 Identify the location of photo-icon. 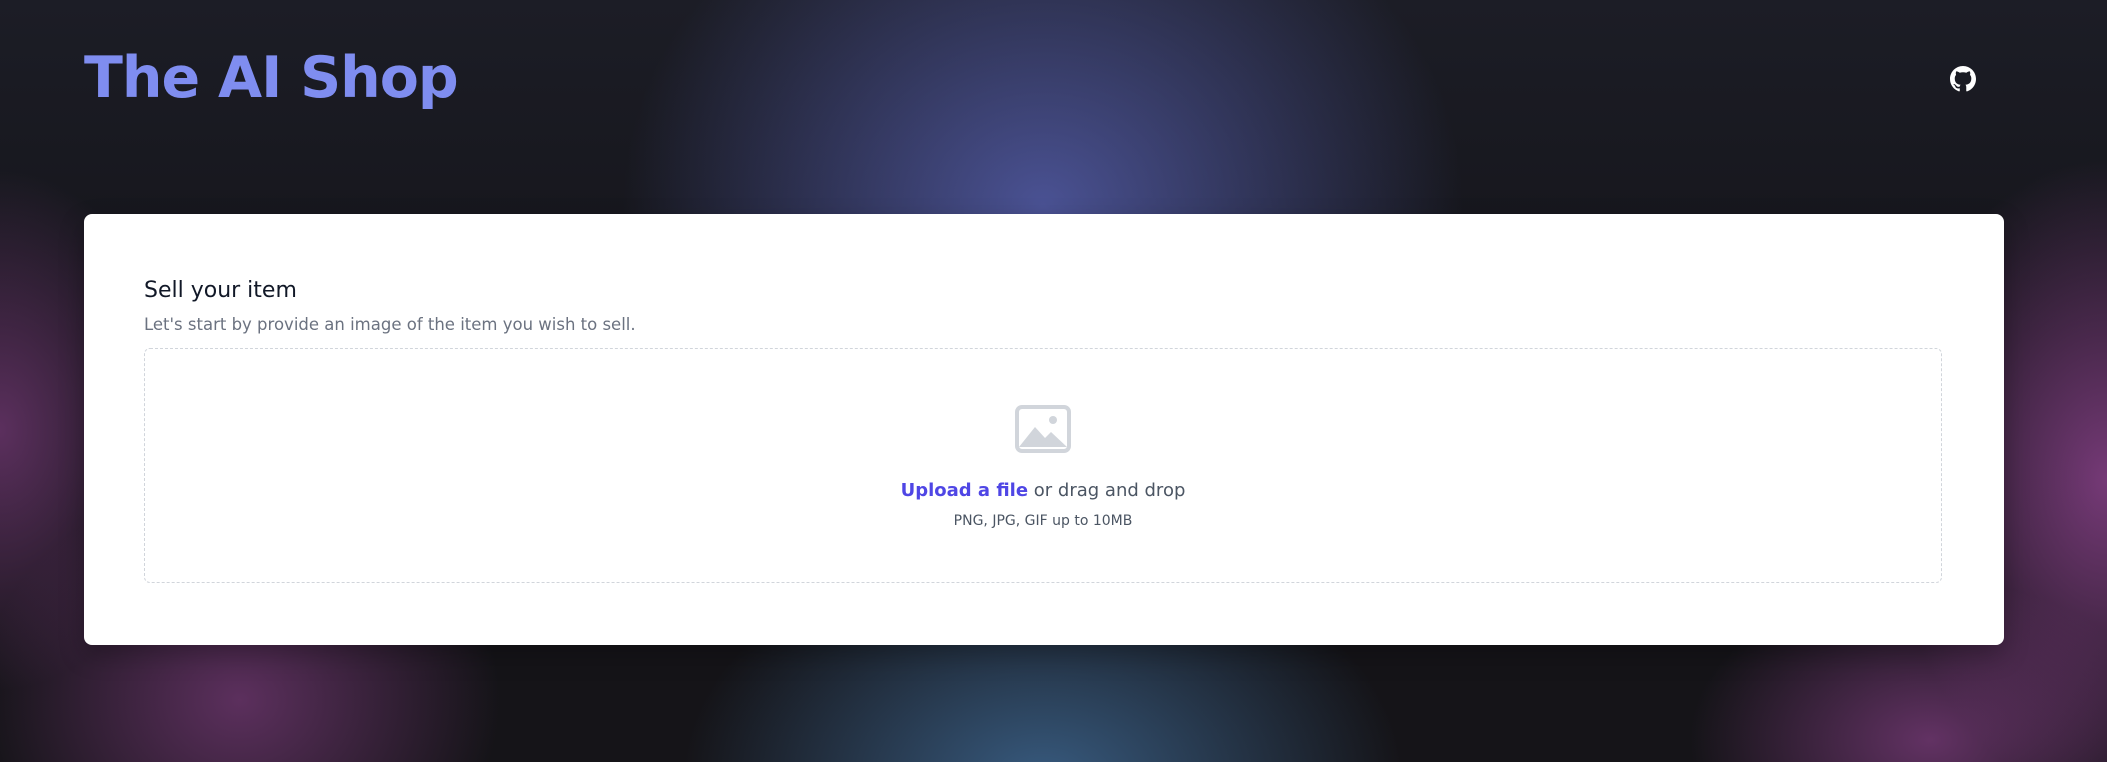
(1043, 429).